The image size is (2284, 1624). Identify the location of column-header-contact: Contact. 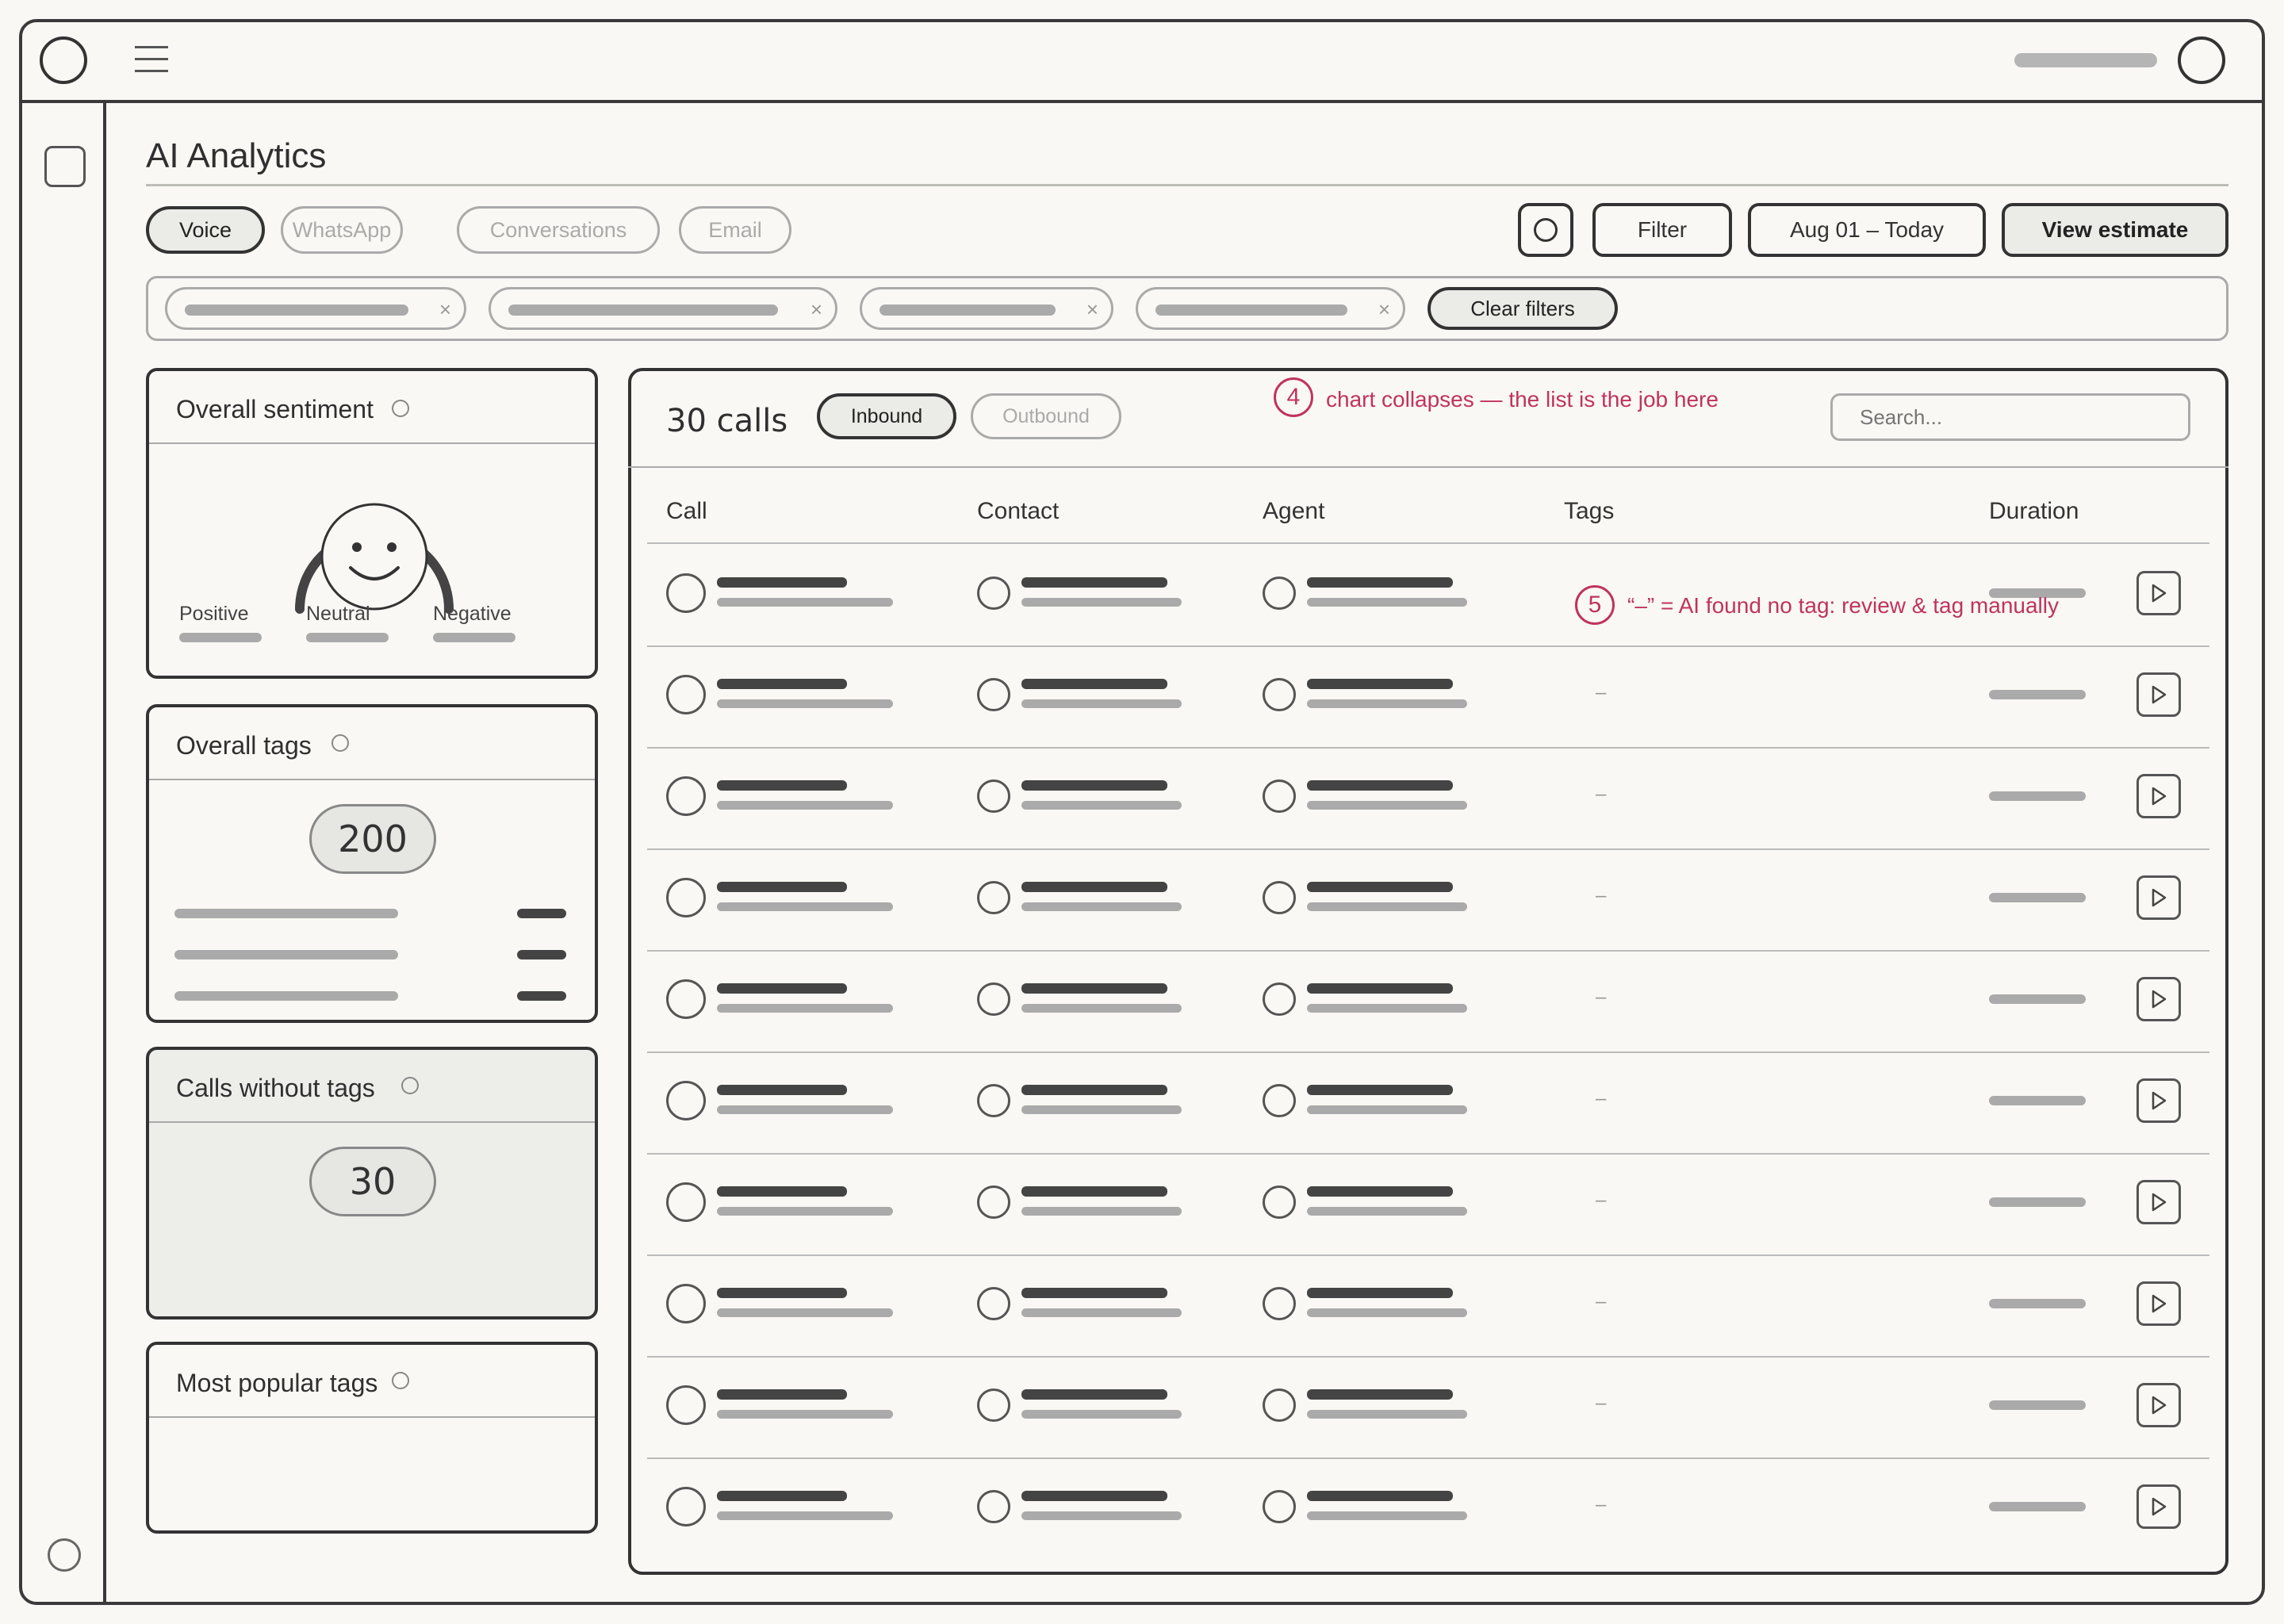
(1018, 511).